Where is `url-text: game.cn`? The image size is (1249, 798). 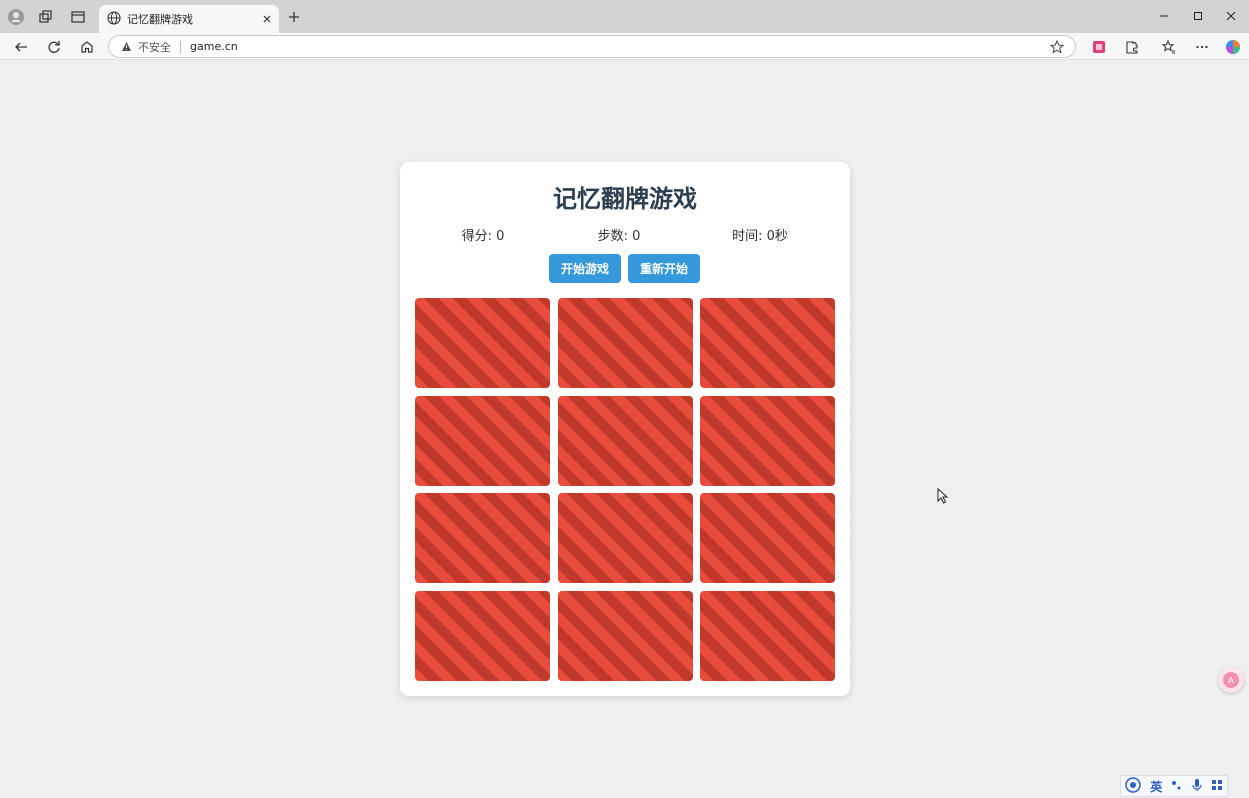 url-text: game.cn is located at coordinates (214, 46).